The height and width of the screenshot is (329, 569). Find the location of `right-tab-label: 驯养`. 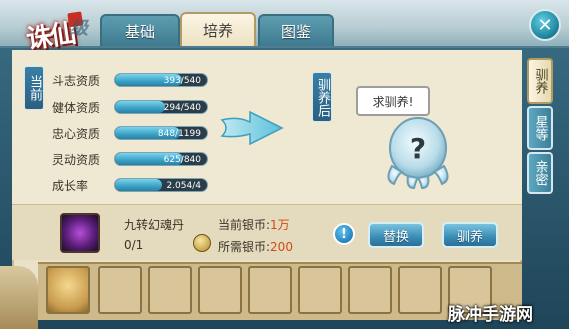

right-tab-label: 驯养 is located at coordinates (540, 81).